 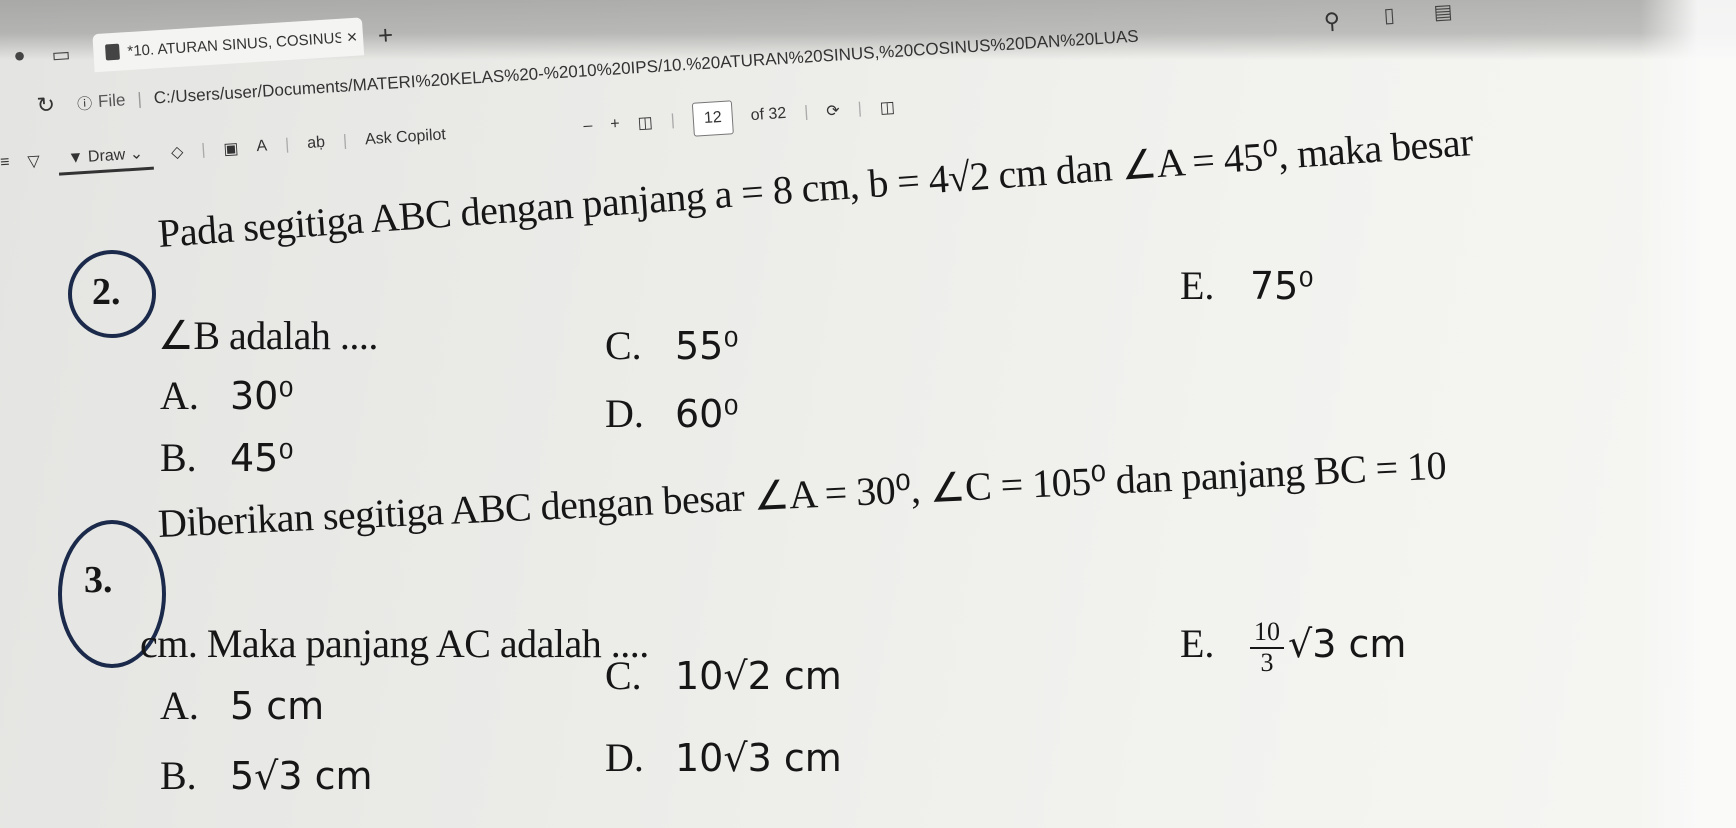 What do you see at coordinates (707, 346) in the screenshot?
I see `option-value: 55⁰` at bounding box center [707, 346].